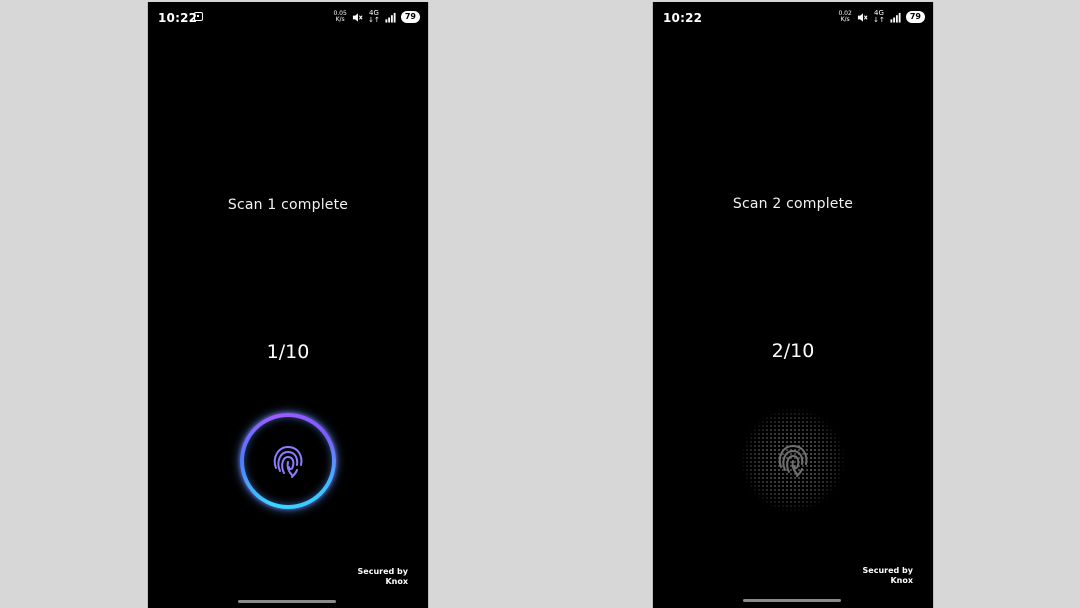  Describe the element at coordinates (288, 205) in the screenshot. I see `scan-status-text: Scan 1 complete` at that location.